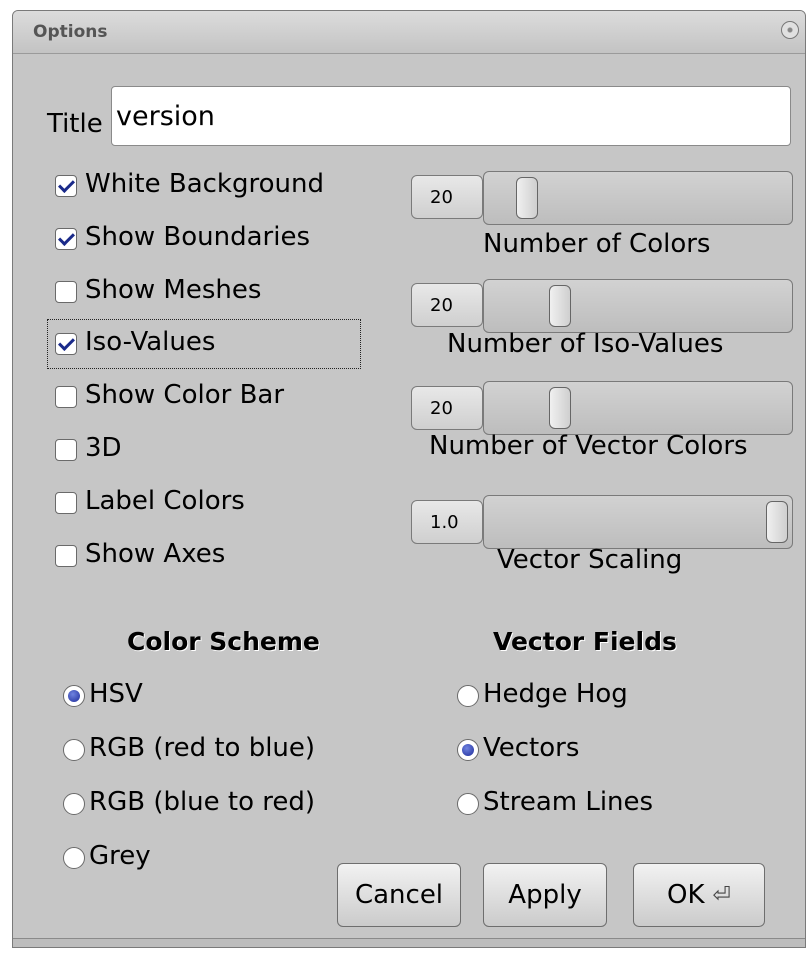  What do you see at coordinates (75, 124) in the screenshot?
I see `title-label: Title` at bounding box center [75, 124].